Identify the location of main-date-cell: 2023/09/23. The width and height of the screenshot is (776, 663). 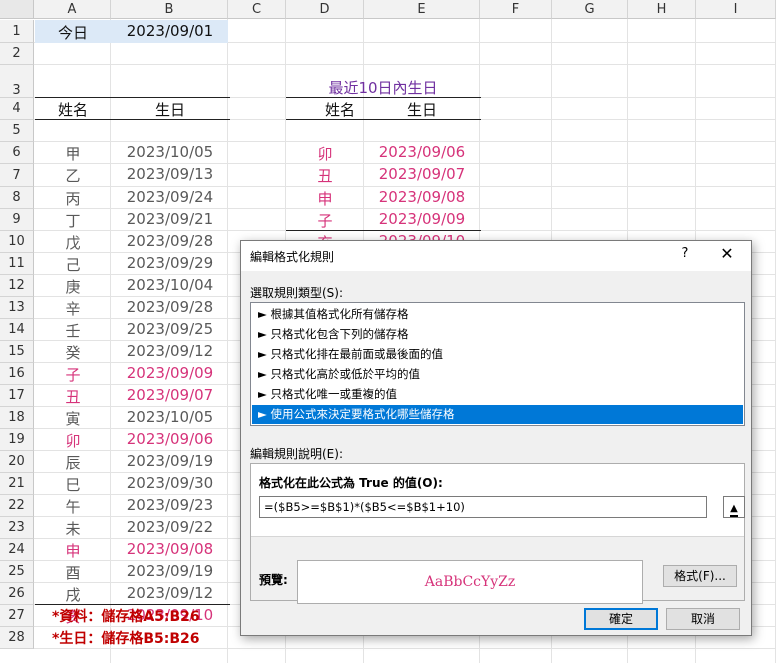
(170, 505).